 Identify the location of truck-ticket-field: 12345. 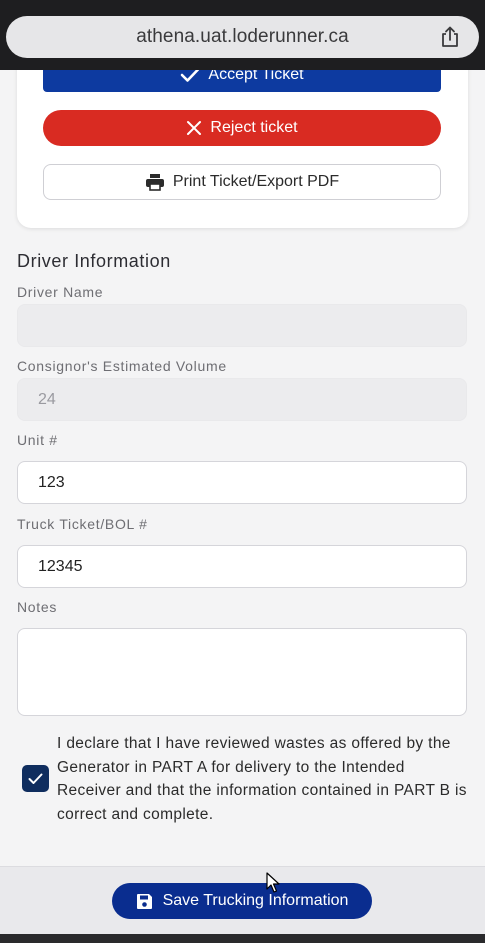
(242, 566).